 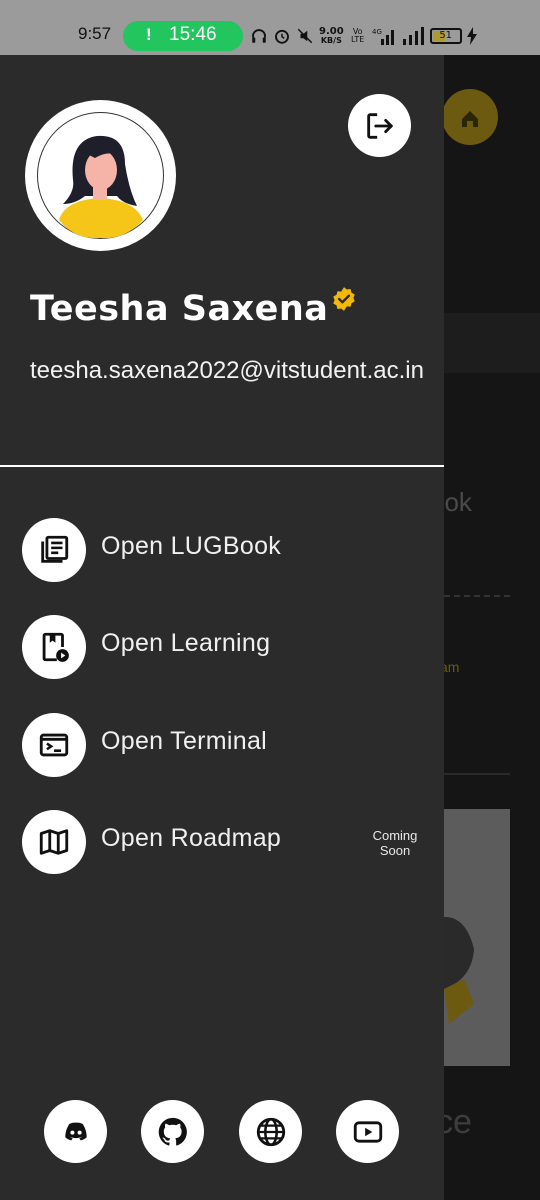 What do you see at coordinates (471, 36) in the screenshot?
I see `charging-icon` at bounding box center [471, 36].